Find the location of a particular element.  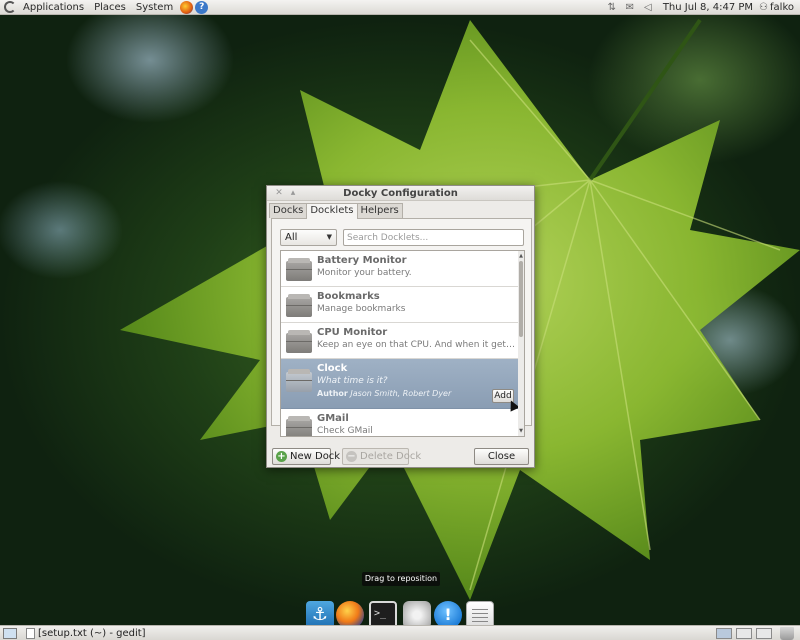

show-desktop-icon is located at coordinates (10, 633).